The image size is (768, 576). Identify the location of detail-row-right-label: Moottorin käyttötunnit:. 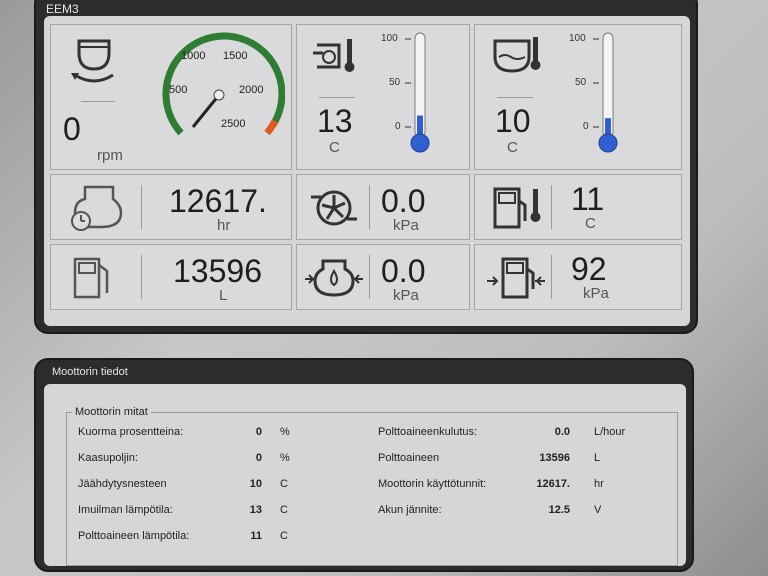
(432, 484).